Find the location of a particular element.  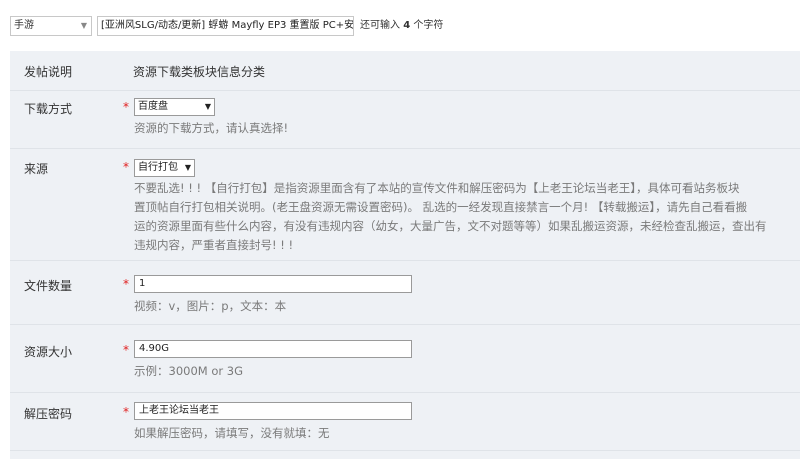

intro-row: 发帖说明 资源下载类板块信息分类 is located at coordinates (405, 71).